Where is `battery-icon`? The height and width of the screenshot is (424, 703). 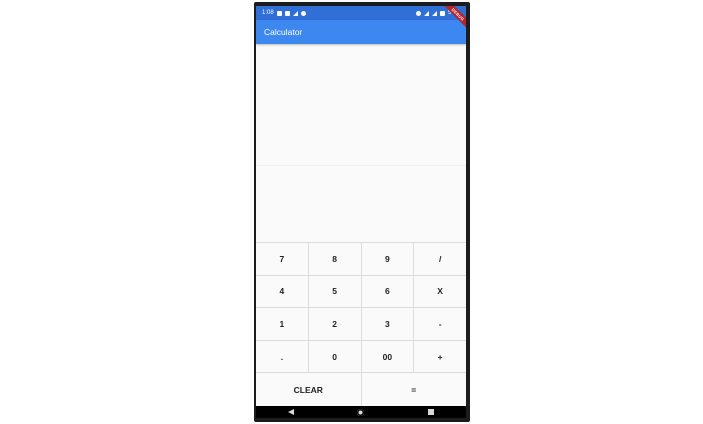 battery-icon is located at coordinates (442, 13).